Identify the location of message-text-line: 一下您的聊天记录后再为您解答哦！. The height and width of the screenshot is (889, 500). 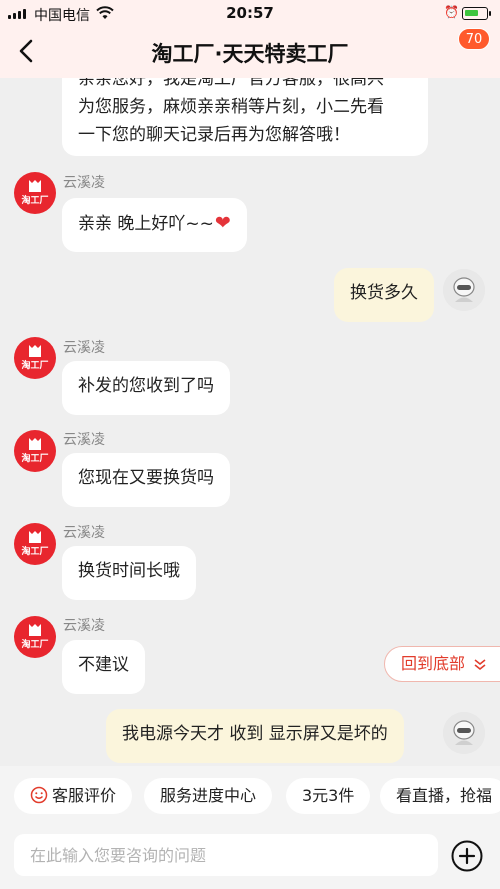
(214, 135).